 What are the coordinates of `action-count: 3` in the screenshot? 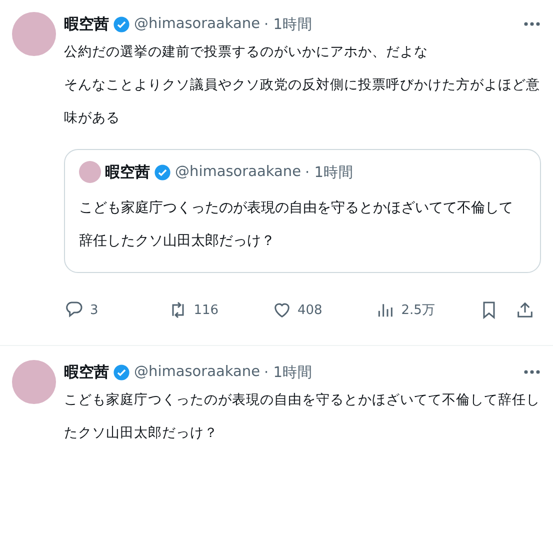 It's located at (94, 310).